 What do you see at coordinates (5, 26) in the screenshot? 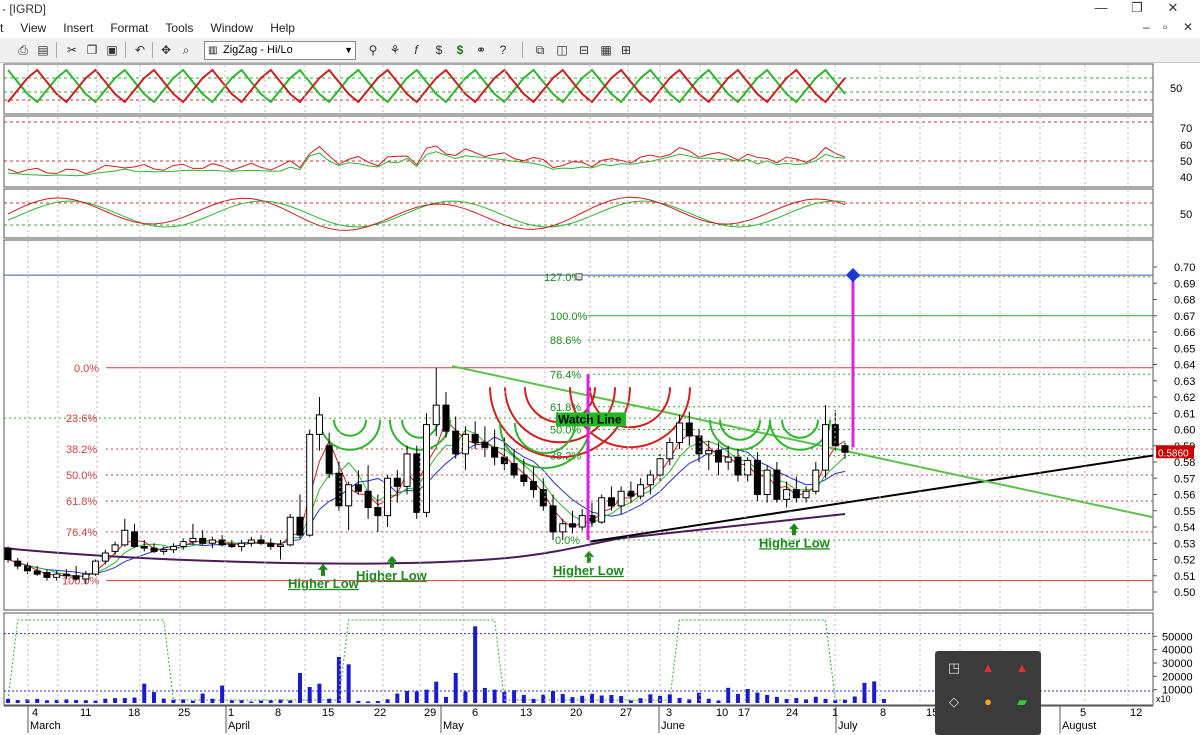
I see `menu-file: t` at bounding box center [5, 26].